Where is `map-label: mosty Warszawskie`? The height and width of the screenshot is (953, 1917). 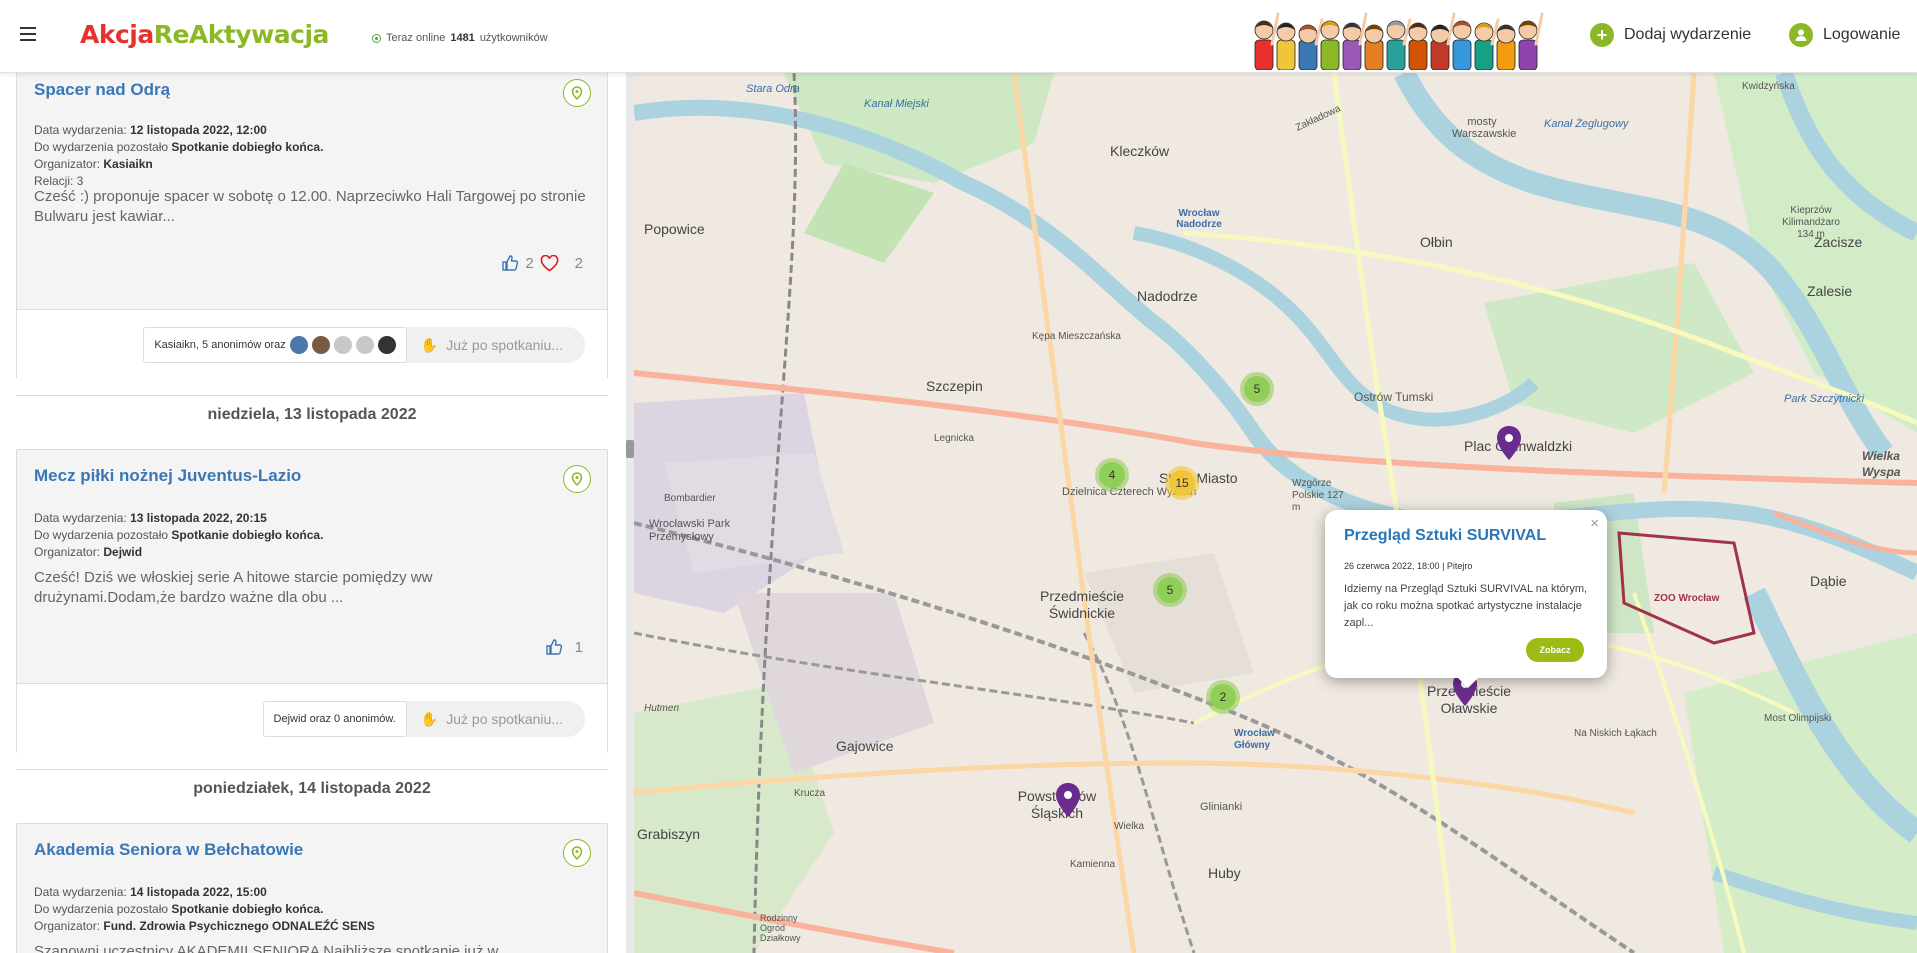 map-label: mosty Warszawskie is located at coordinates (1484, 128).